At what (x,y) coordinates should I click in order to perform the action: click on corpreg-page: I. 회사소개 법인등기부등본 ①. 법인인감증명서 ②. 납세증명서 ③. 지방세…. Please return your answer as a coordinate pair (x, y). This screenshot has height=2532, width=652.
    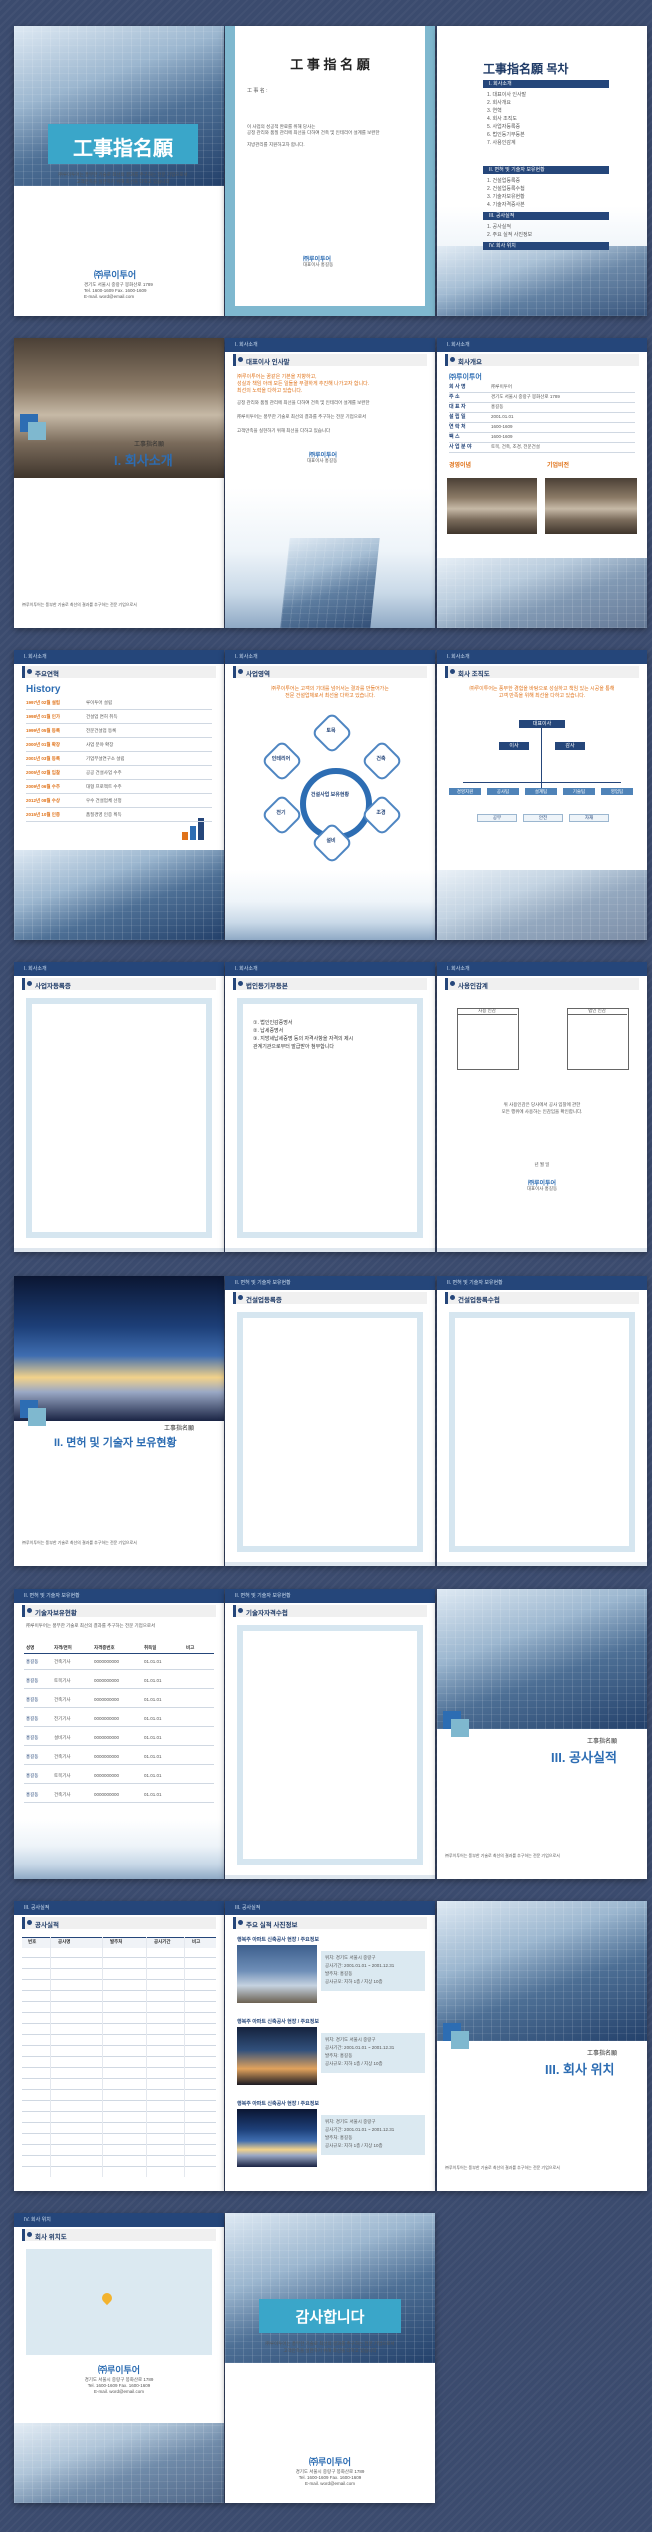
    Looking at the image, I should click on (330, 1107).